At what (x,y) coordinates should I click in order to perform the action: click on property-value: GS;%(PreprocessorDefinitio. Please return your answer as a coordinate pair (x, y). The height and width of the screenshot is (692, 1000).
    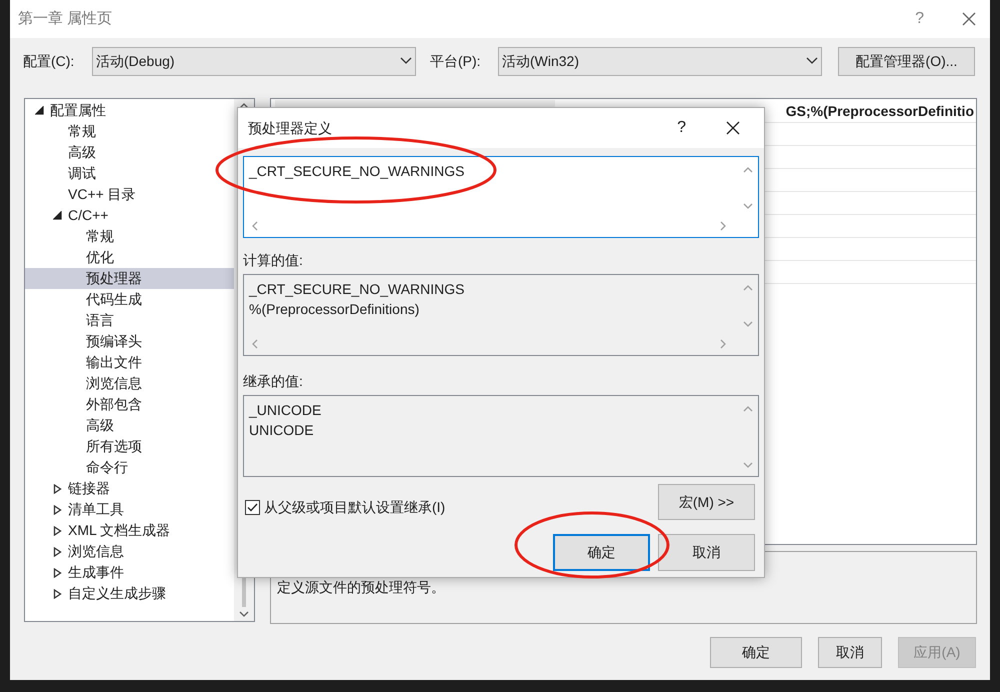
    Looking at the image, I should click on (880, 111).